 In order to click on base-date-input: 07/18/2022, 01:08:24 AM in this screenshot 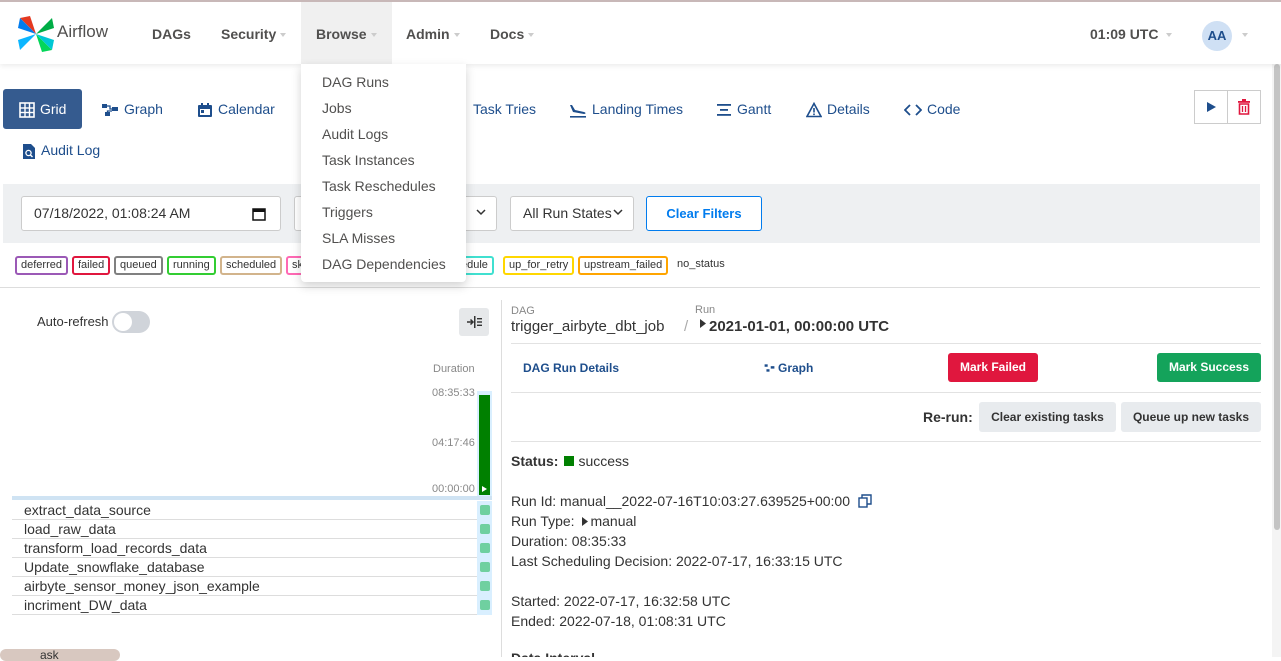, I will do `click(151, 213)`.